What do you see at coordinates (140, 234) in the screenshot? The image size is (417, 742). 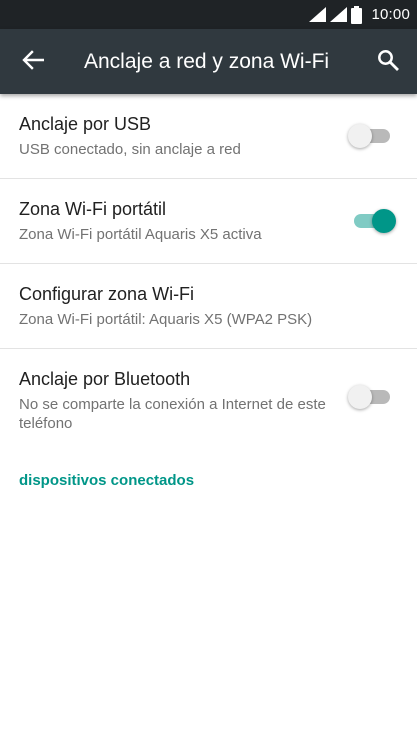 I see `setting-subtitle: Zona Wi-Fi portátil Aquaris X5 activa` at bounding box center [140, 234].